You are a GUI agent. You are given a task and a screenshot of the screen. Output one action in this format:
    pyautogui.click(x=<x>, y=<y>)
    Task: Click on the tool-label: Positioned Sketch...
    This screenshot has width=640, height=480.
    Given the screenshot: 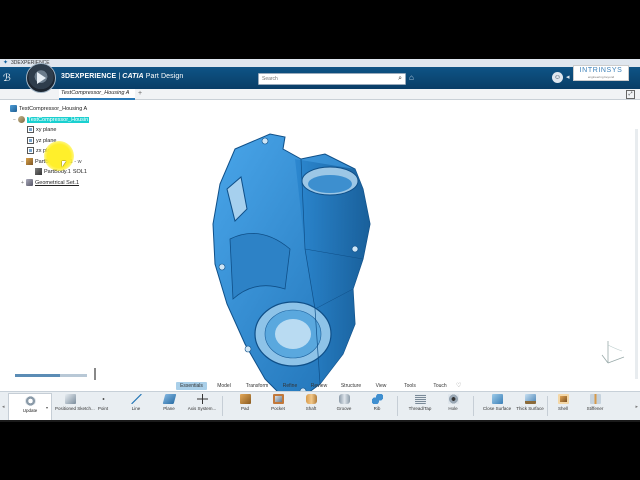 What is the action you would take?
    pyautogui.click(x=75, y=408)
    